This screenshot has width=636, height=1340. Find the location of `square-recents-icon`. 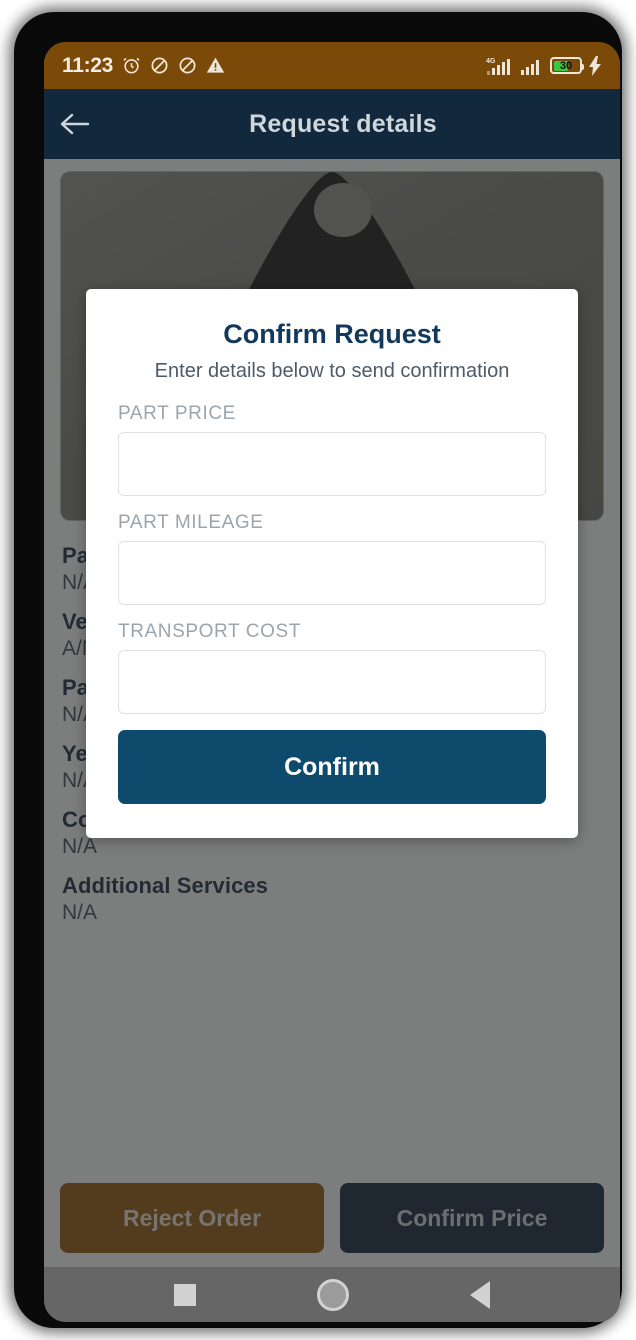

square-recents-icon is located at coordinates (185, 1294).